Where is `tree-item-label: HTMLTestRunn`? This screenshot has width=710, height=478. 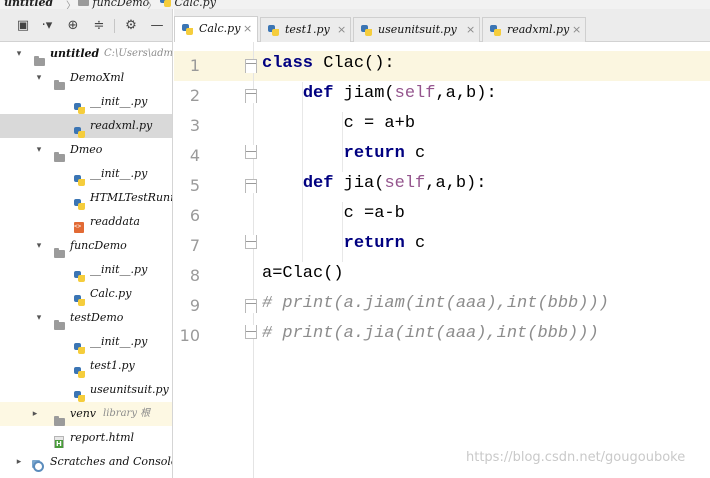 tree-item-label: HTMLTestRunn is located at coordinates (131, 197).